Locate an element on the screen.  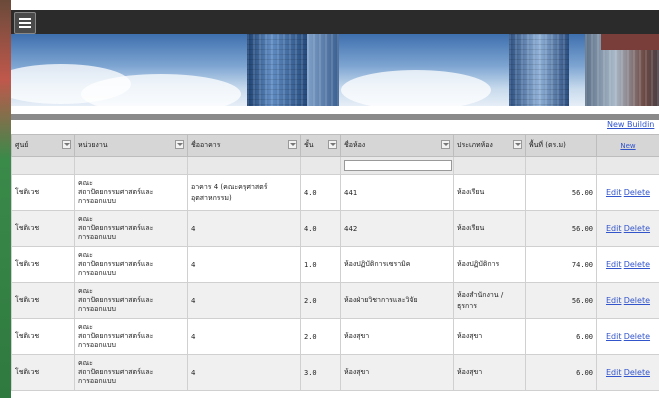
type-cell: ห้องสำนักงาน / ธุรการ is located at coordinates (489, 300).